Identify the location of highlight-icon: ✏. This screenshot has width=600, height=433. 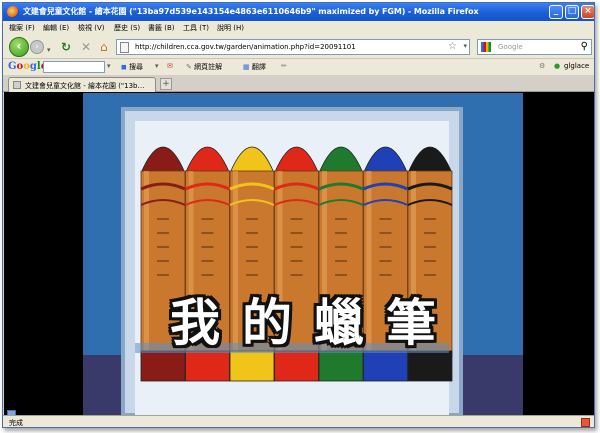
(284, 66).